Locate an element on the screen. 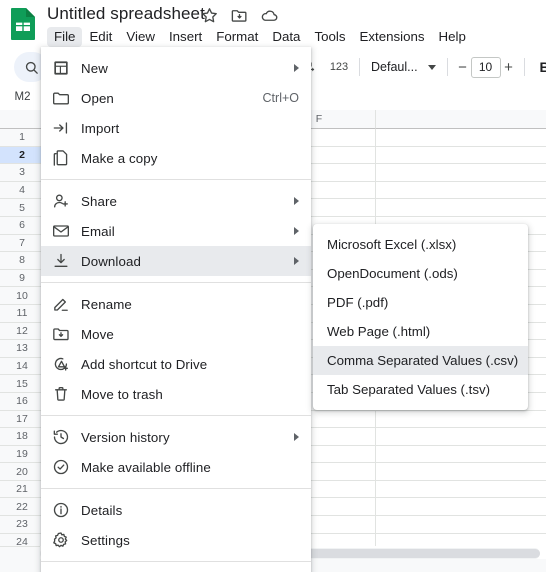 Image resolution: width=546 pixels, height=572 pixels. row-header-16: 16 is located at coordinates (22, 401).